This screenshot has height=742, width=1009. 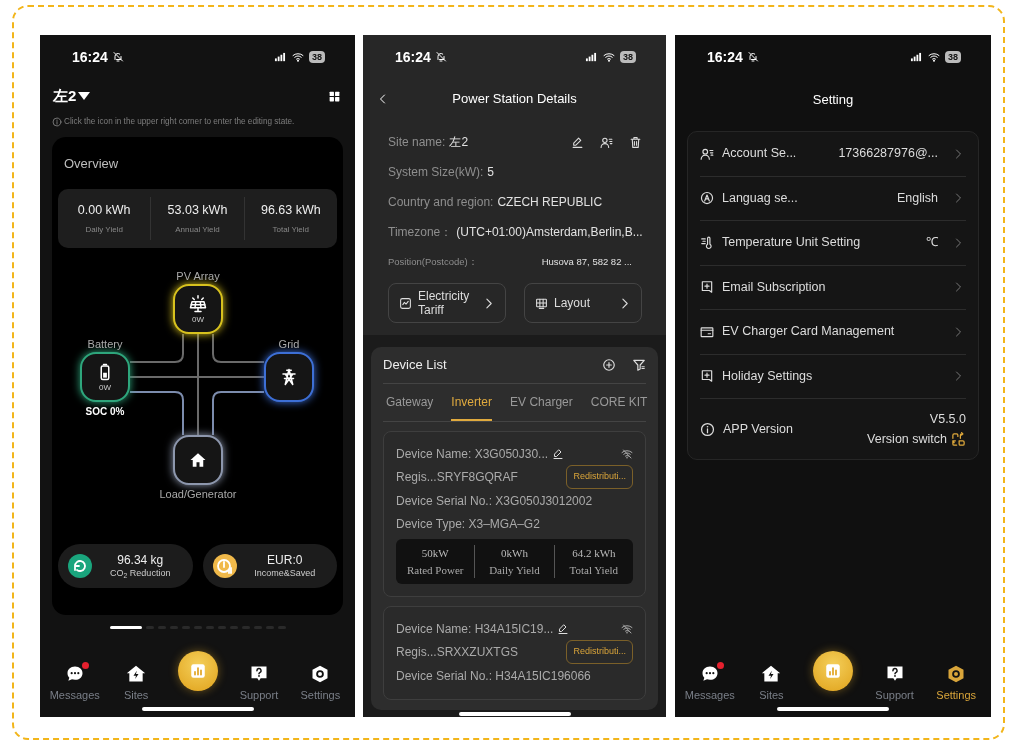 I want to click on version-label: APP Version, so click(x=758, y=429).